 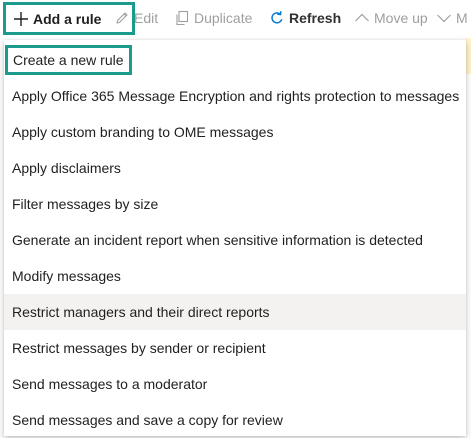 What do you see at coordinates (235, 276) in the screenshot?
I see `menu-item-modify-messages: Modify messages` at bounding box center [235, 276].